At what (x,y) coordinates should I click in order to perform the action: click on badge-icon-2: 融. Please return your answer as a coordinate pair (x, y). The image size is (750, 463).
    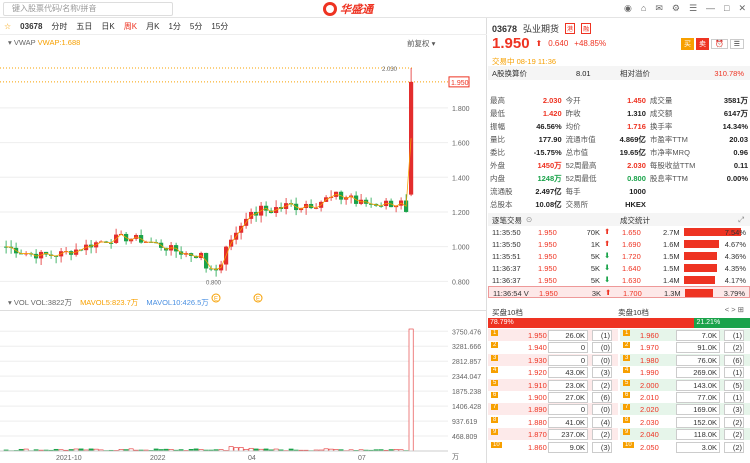
    Looking at the image, I should click on (586, 28).